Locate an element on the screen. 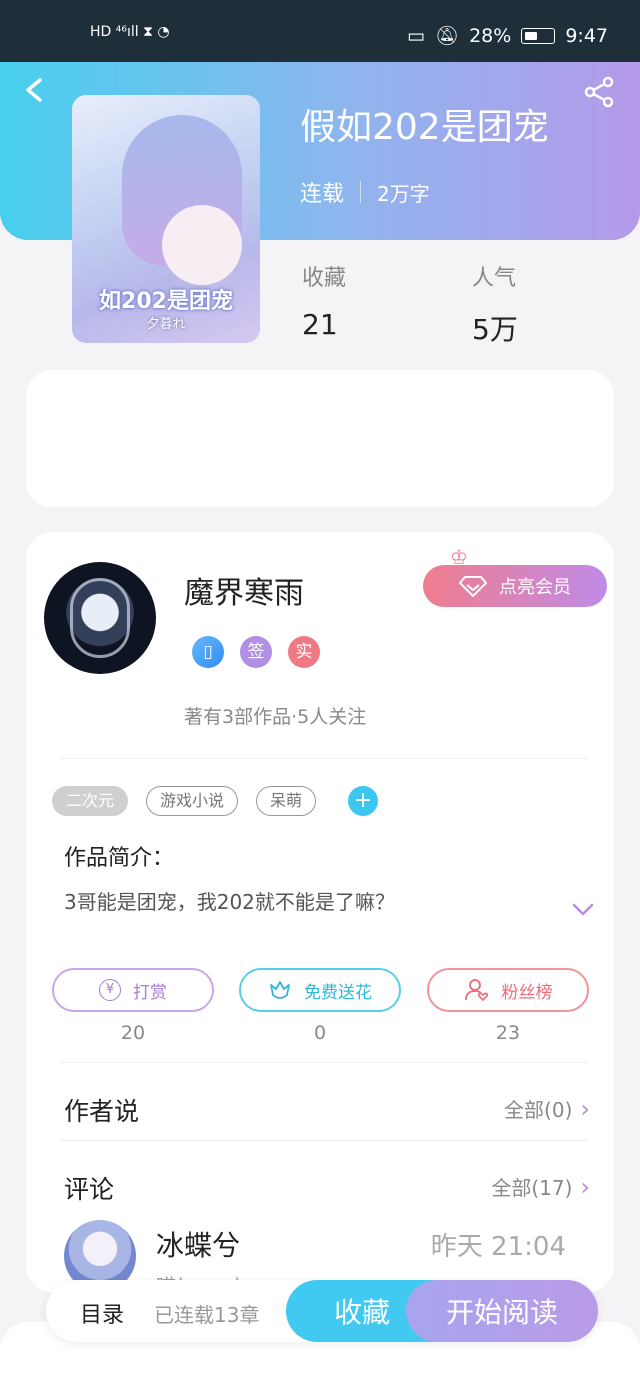  catalog-button: 目录 is located at coordinates (102, 1313).